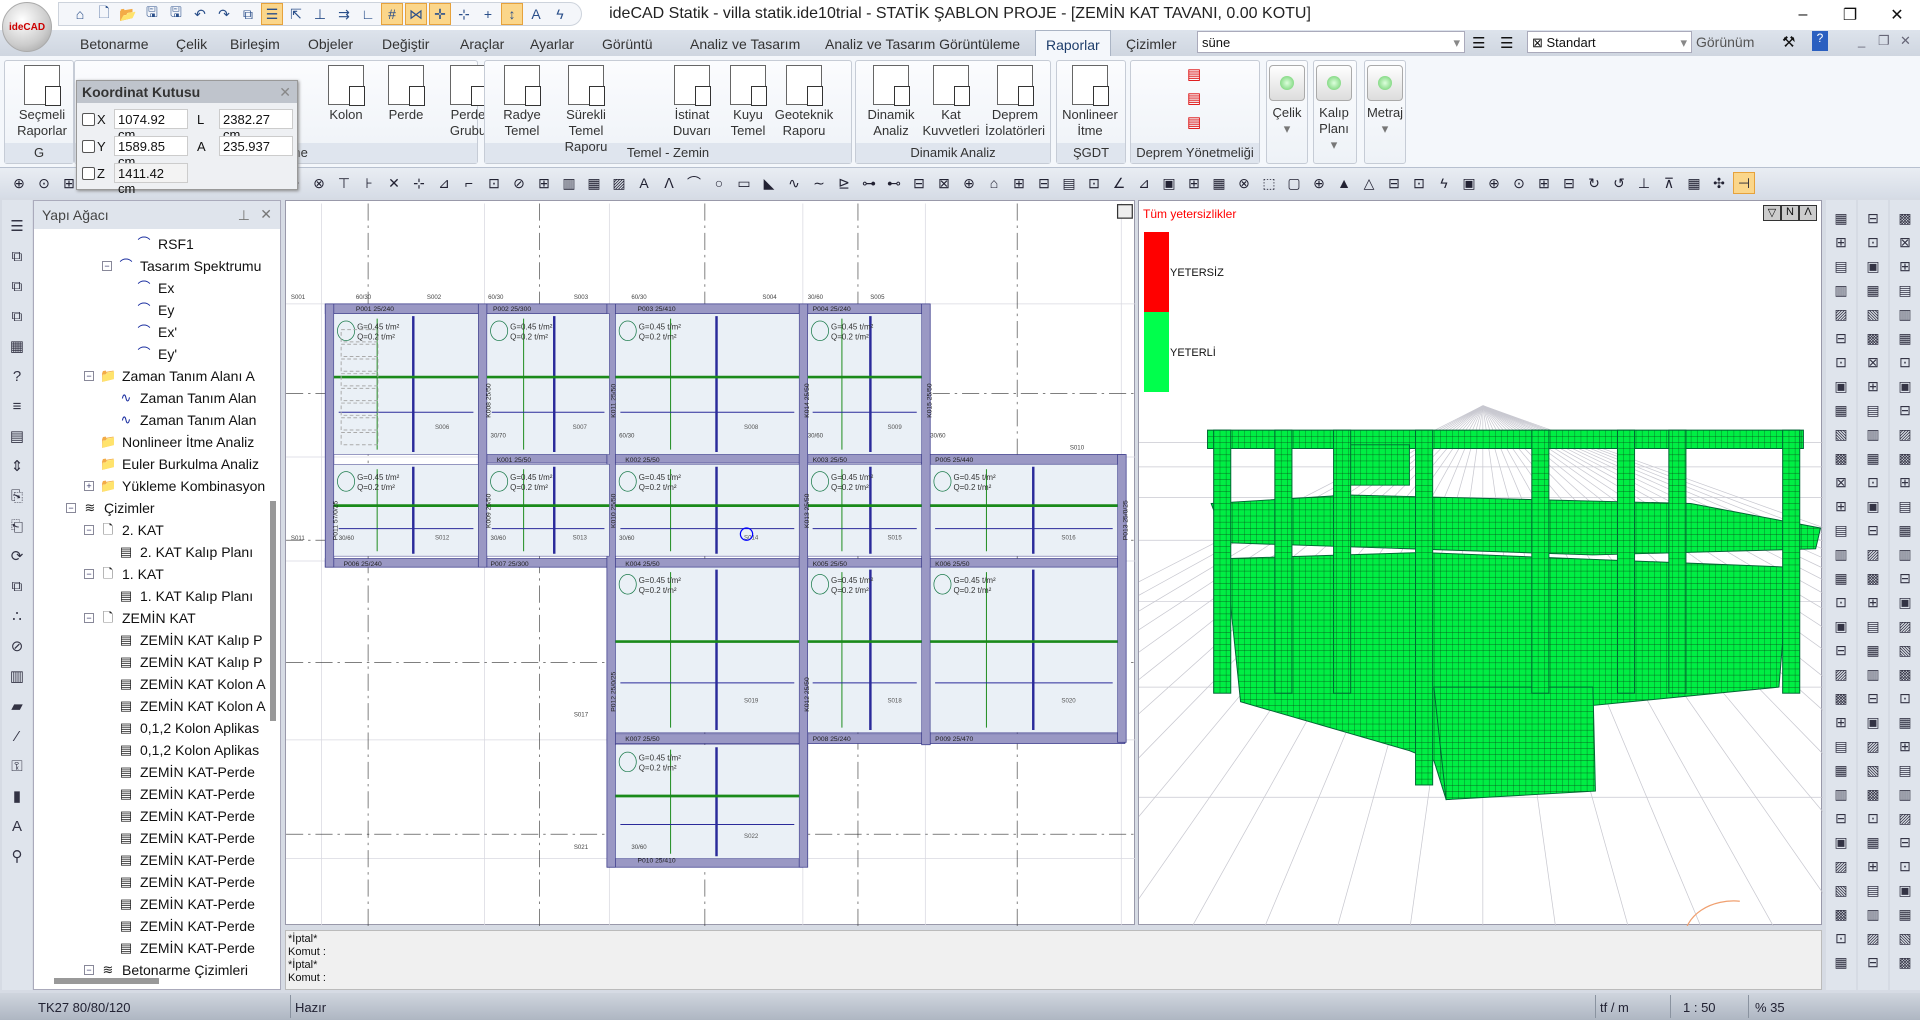 Image resolution: width=1920 pixels, height=1020 pixels. What do you see at coordinates (1905, 650) in the screenshot?
I see `tool-icon: ▧` at bounding box center [1905, 650].